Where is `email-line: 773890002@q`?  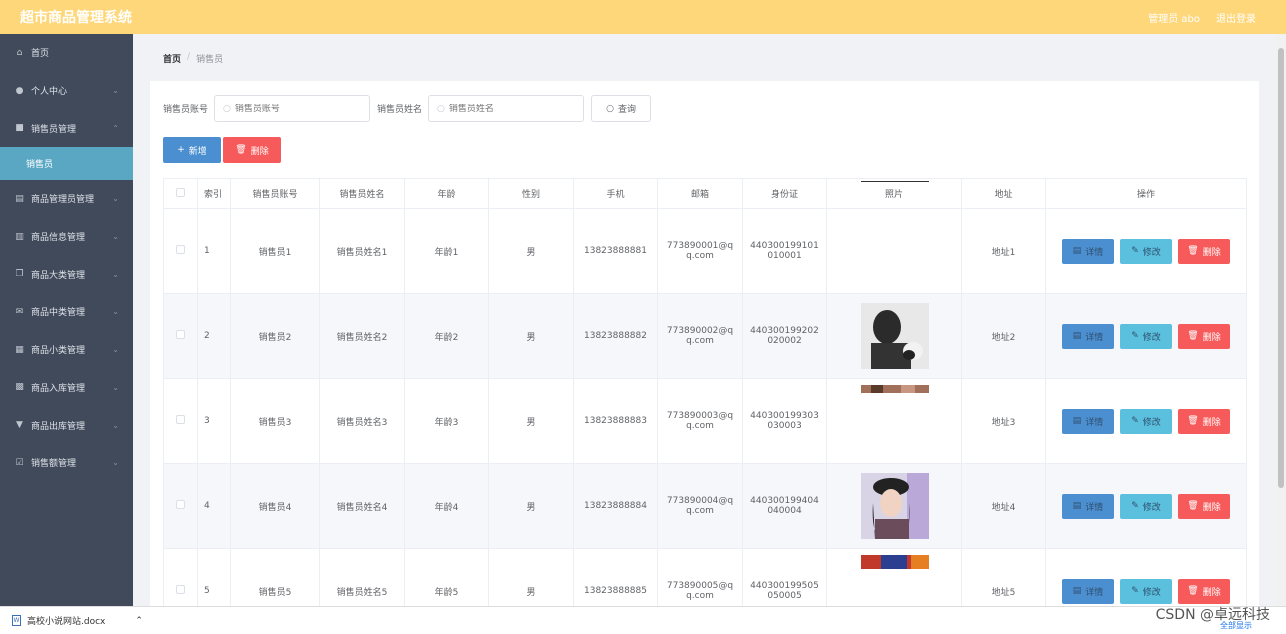 email-line: 773890002@q is located at coordinates (700, 331).